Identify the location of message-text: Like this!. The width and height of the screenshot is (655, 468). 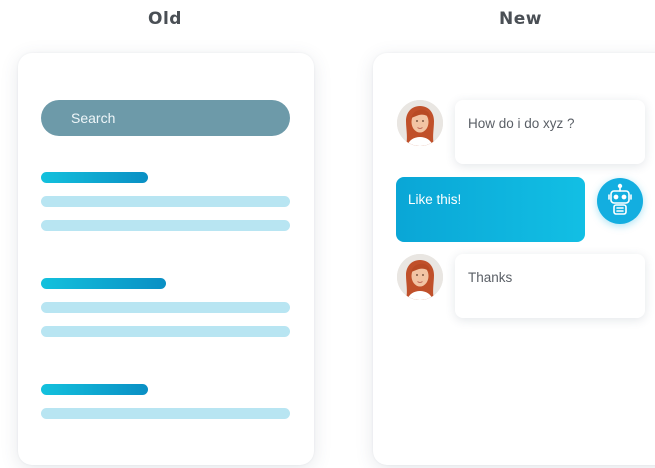
(435, 199).